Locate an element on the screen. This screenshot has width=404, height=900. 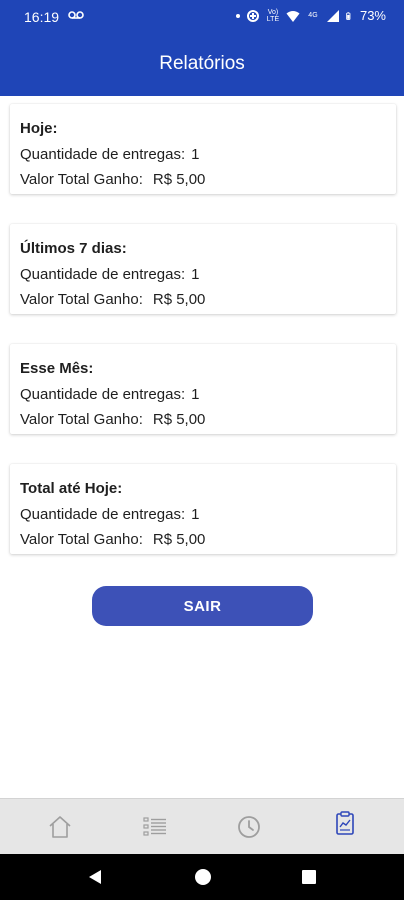
list-icon is located at coordinates (154, 826).